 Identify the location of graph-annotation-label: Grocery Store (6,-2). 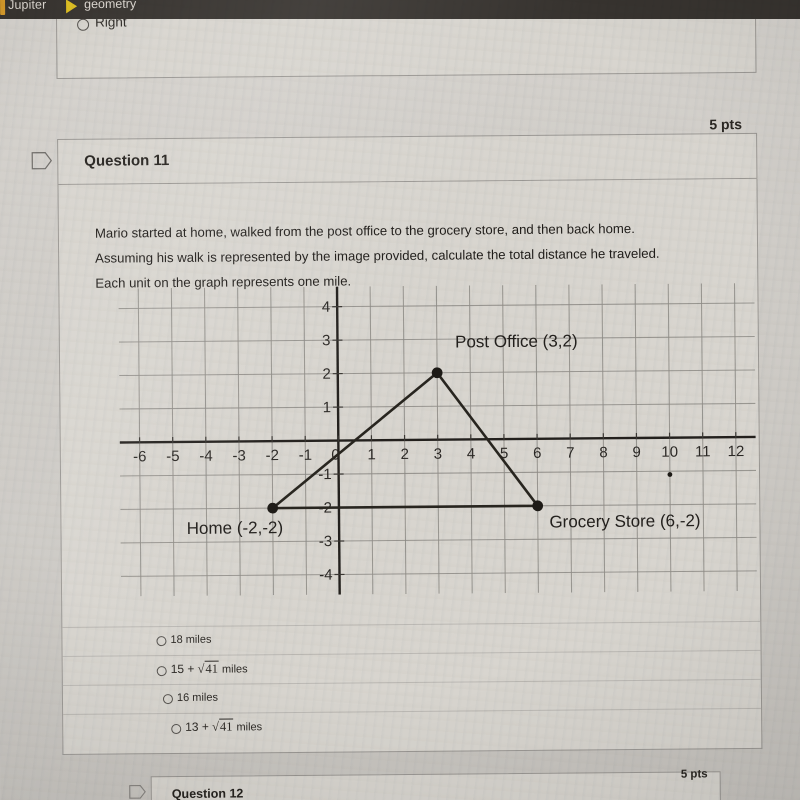
(624, 521).